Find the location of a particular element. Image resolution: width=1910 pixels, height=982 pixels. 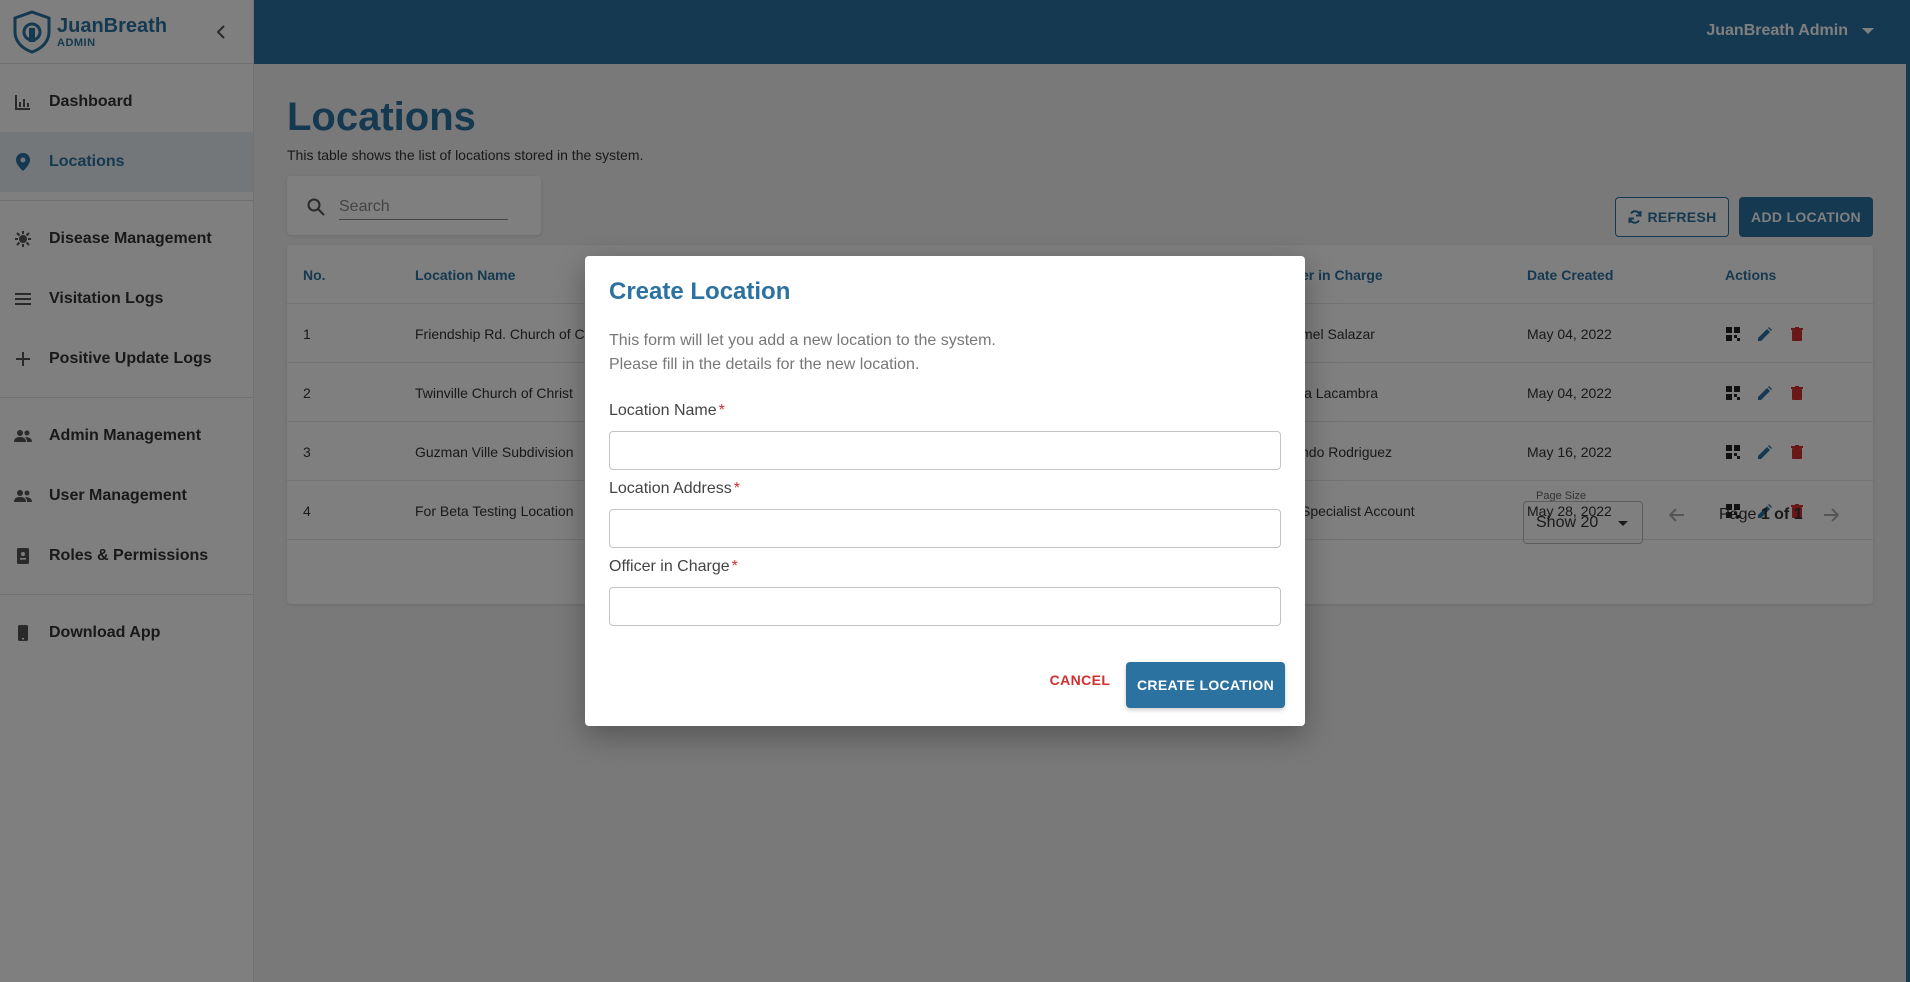

location-address-label: Location Address * is located at coordinates (674, 489).